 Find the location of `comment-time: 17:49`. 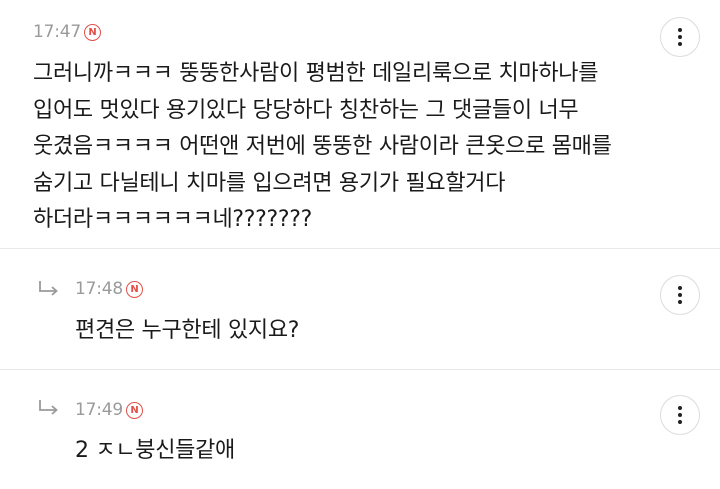

comment-time: 17:49 is located at coordinates (99, 410).